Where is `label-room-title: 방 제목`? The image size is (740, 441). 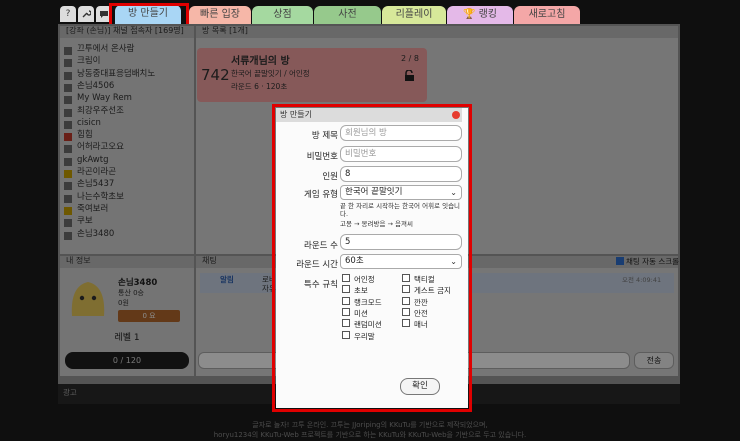 label-room-title: 방 제목 is located at coordinates (324, 136).